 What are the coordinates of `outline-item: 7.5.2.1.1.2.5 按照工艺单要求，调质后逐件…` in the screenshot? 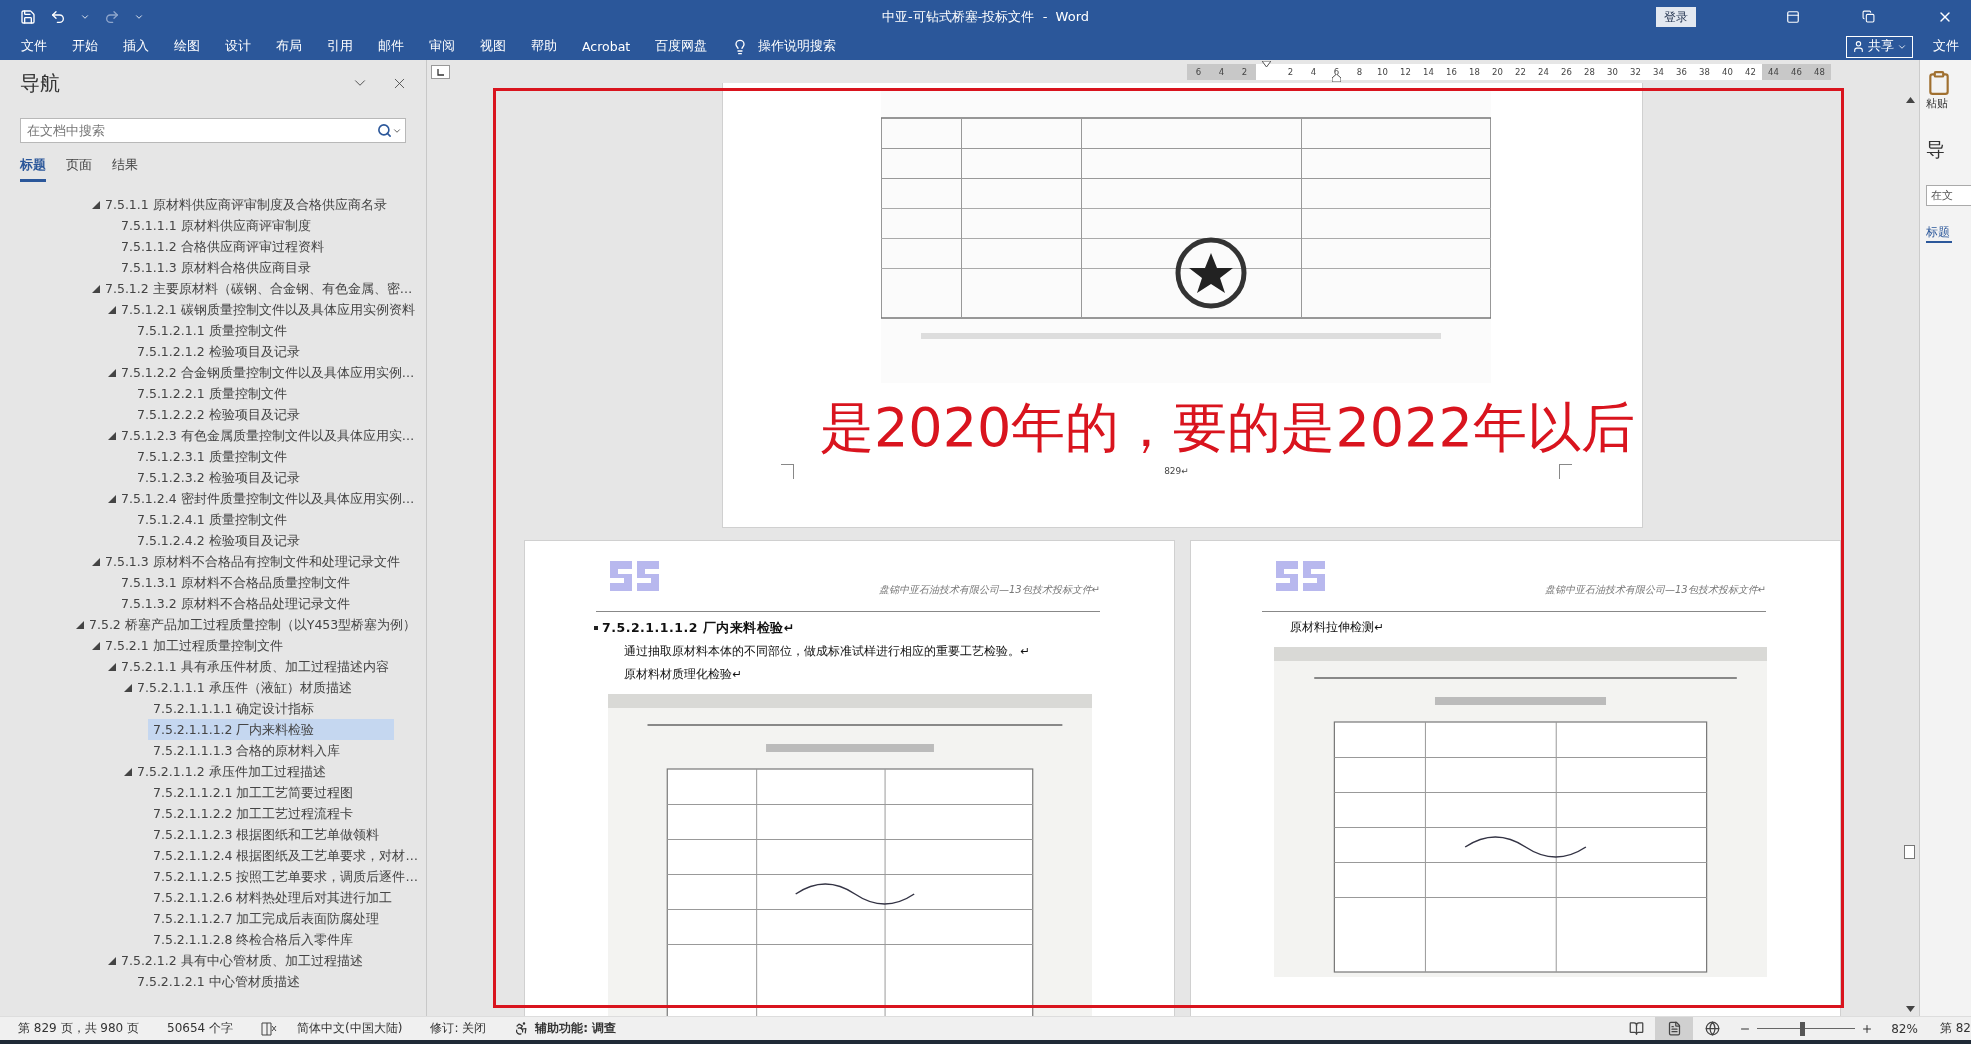 It's located at (285, 876).